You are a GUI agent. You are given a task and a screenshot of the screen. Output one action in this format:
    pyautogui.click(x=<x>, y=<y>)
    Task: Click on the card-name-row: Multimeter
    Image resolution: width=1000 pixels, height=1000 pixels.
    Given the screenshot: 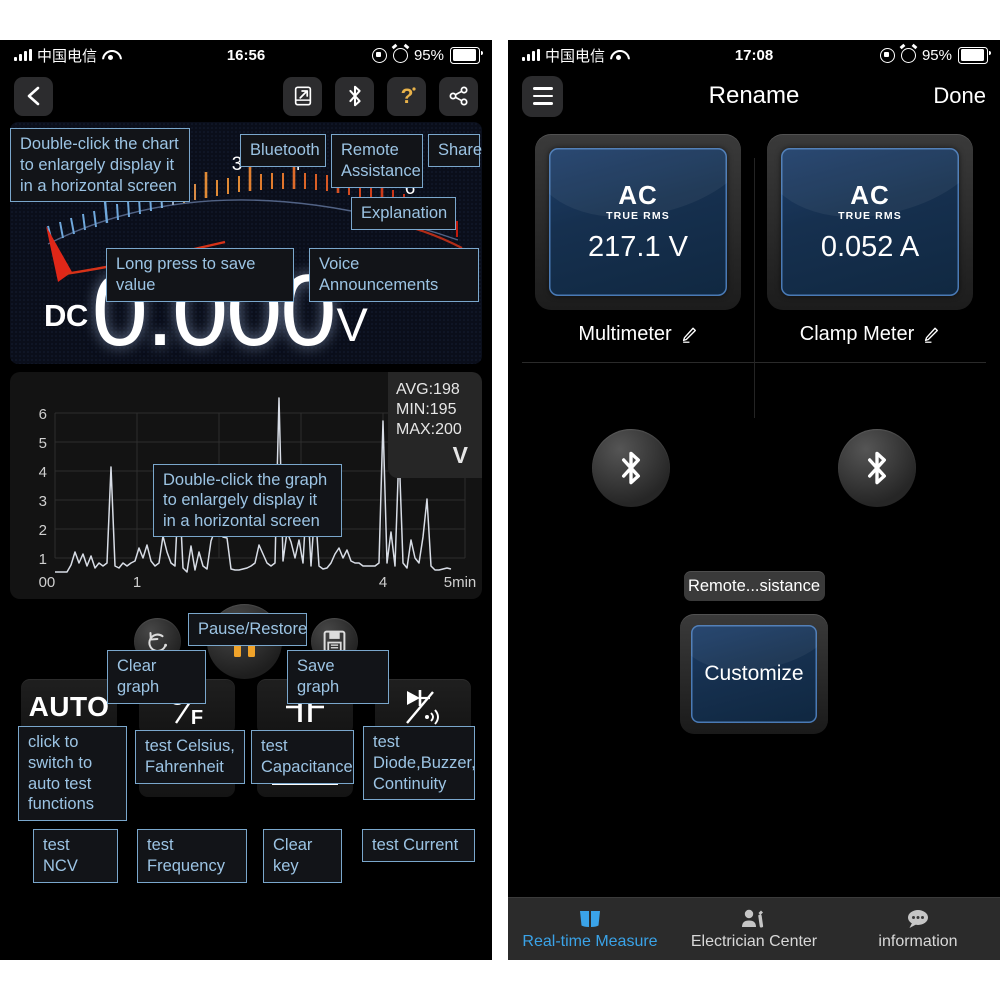 What is the action you would take?
    pyautogui.click(x=638, y=334)
    